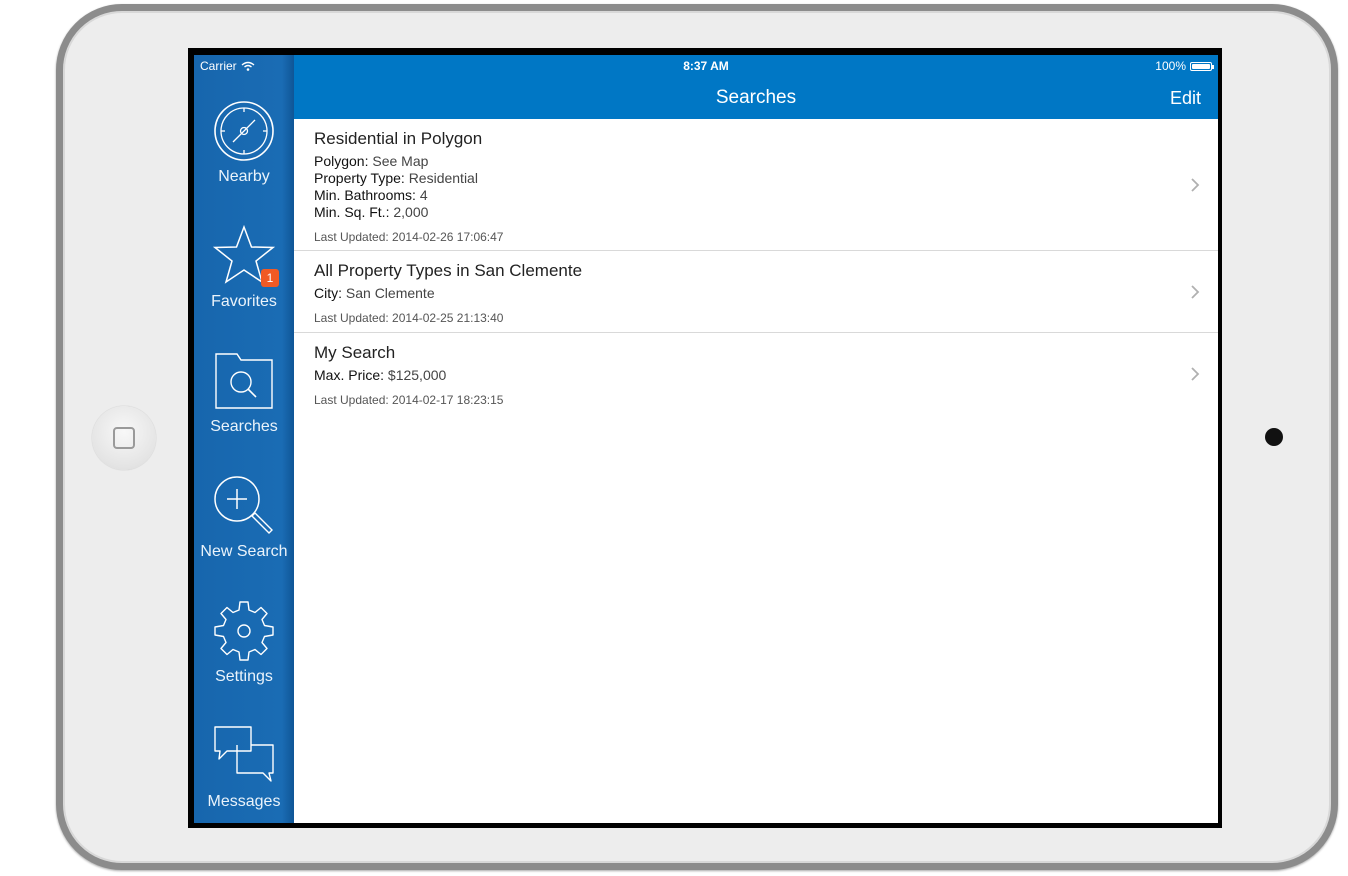 This screenshot has width=1348, height=876. What do you see at coordinates (756, 97) in the screenshot?
I see `page-title: Searches` at bounding box center [756, 97].